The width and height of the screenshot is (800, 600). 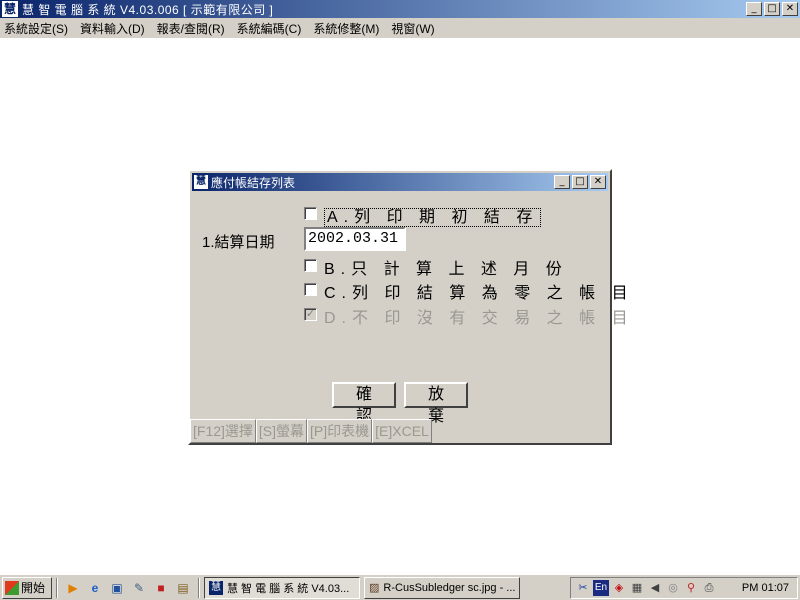 I want to click on fn-excel-button: [E]XCEL, so click(x=402, y=431).